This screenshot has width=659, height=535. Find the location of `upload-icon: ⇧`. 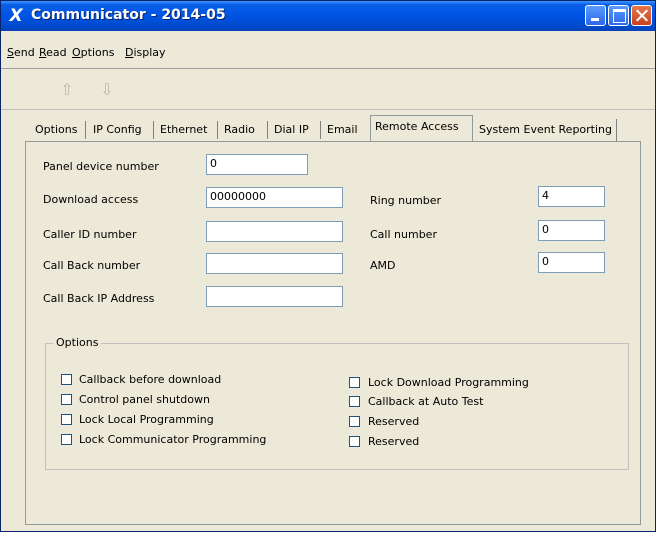

upload-icon: ⇧ is located at coordinates (67, 90).